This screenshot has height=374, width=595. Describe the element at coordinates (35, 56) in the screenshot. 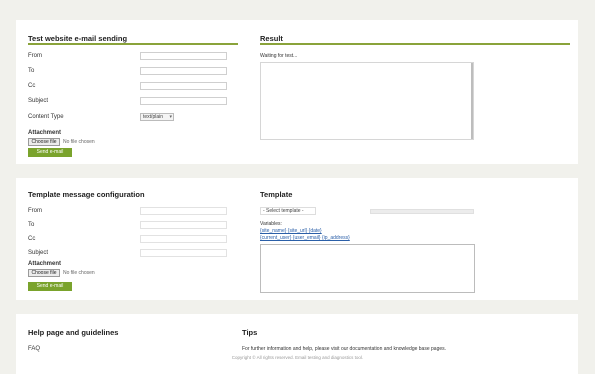

I see `from-label: From` at that location.